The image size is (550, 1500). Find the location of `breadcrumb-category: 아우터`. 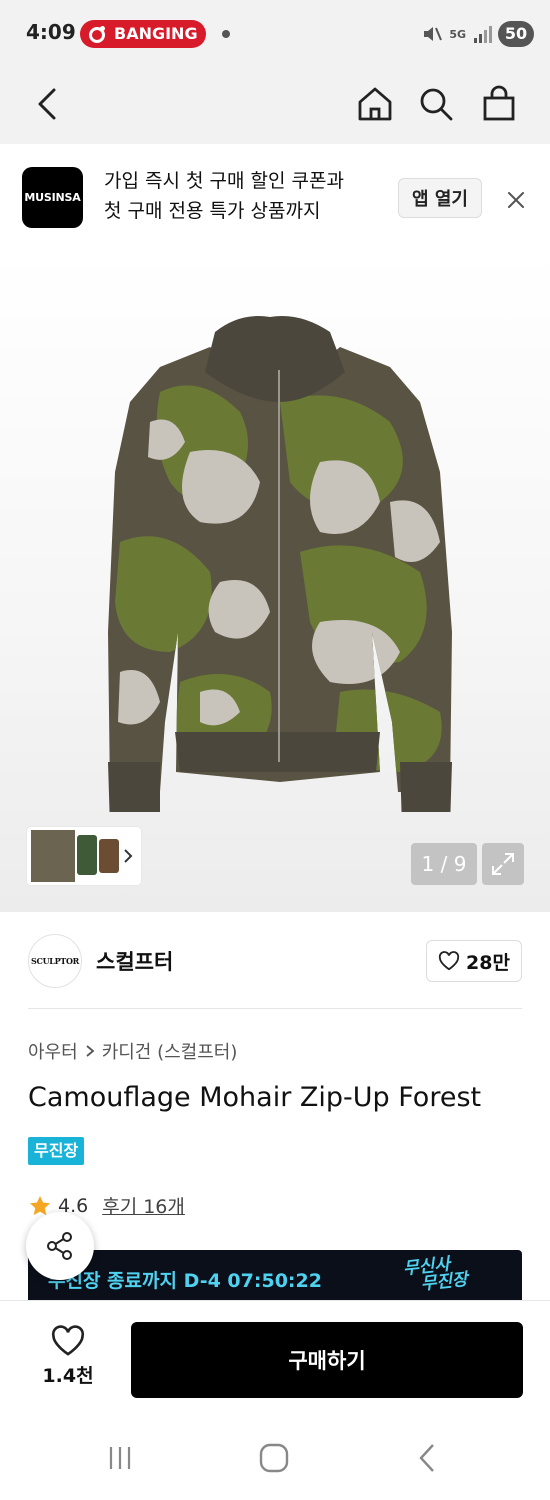

breadcrumb-category: 아우터 is located at coordinates (53, 1051).